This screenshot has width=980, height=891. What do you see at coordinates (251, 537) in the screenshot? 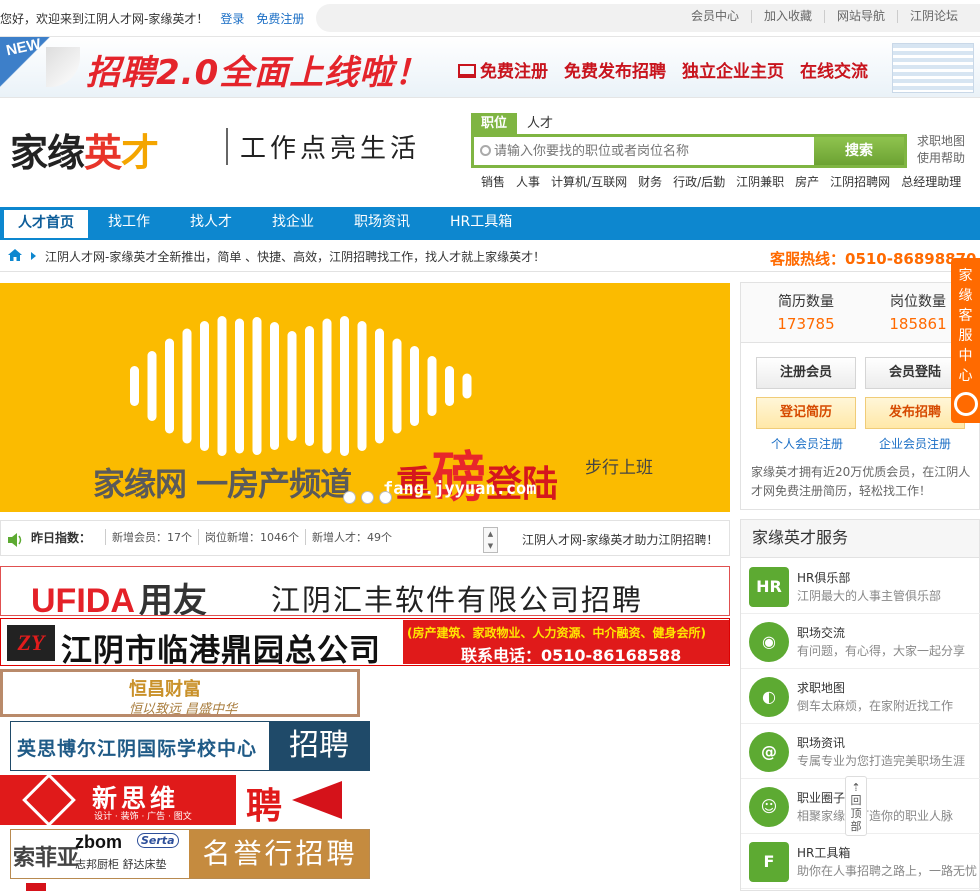
I see `stat-new-jobs: 岗位新增：1046个` at bounding box center [251, 537].